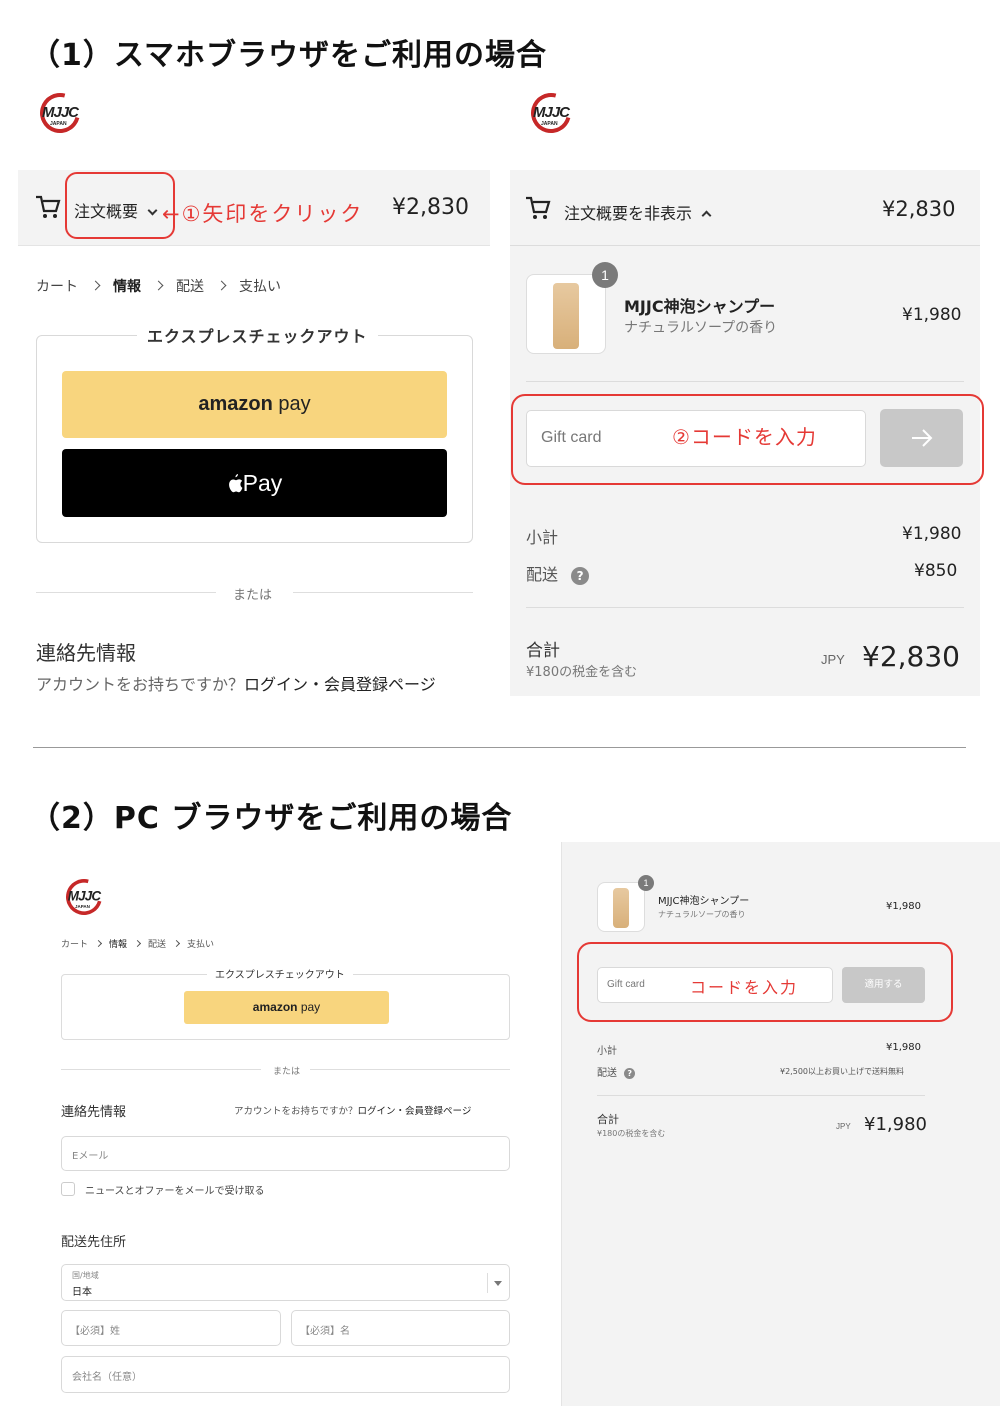 The height and width of the screenshot is (1406, 1000). Describe the element at coordinates (254, 483) in the screenshot. I see `apple-pay-button: Pay` at that location.